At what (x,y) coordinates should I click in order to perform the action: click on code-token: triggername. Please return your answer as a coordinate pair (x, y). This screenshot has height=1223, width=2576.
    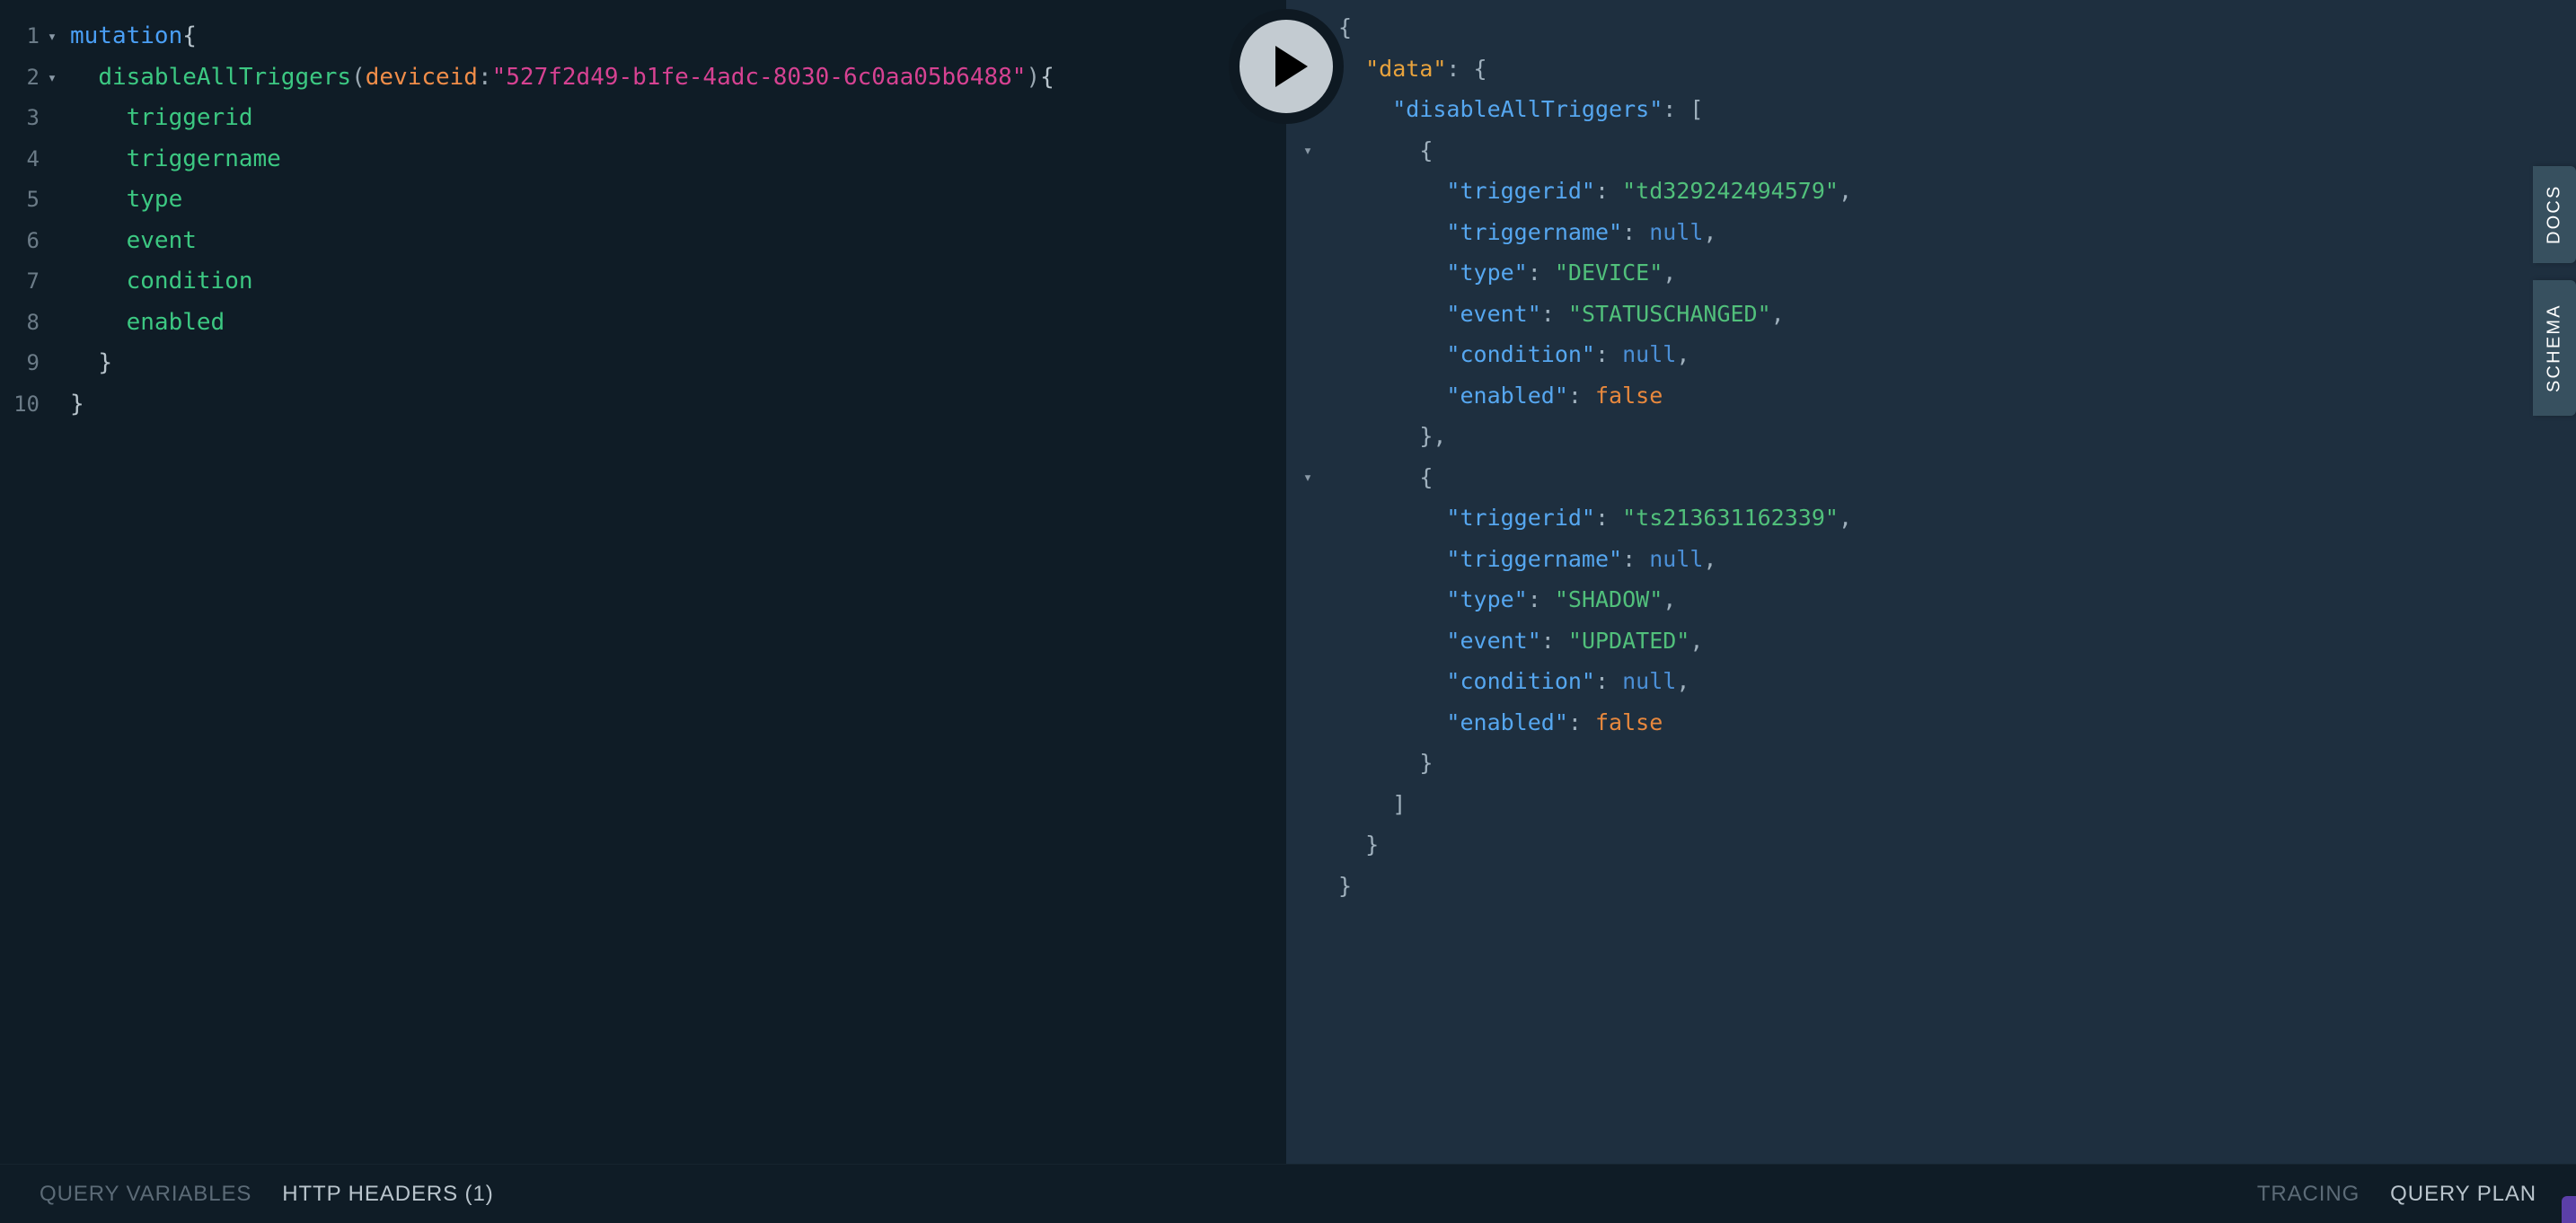
    Looking at the image, I should click on (203, 158).